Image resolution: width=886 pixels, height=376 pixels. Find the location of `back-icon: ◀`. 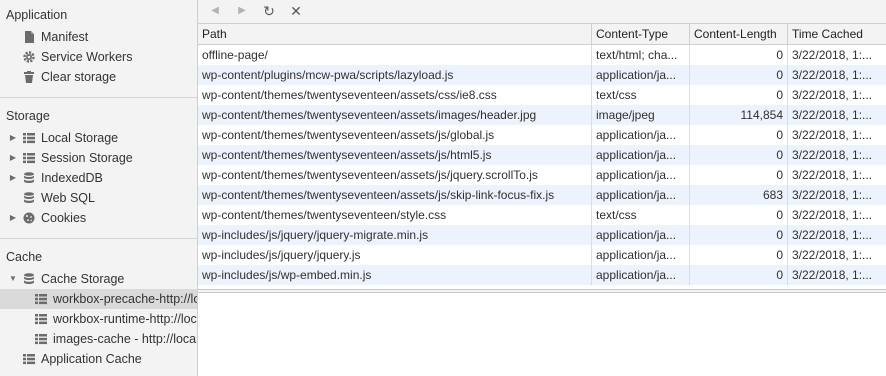

back-icon: ◀ is located at coordinates (215, 11).